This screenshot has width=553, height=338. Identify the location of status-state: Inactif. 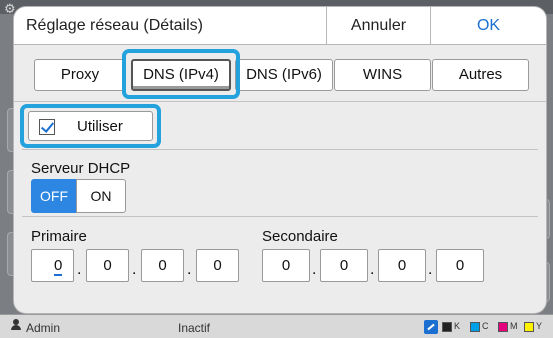
(194, 328).